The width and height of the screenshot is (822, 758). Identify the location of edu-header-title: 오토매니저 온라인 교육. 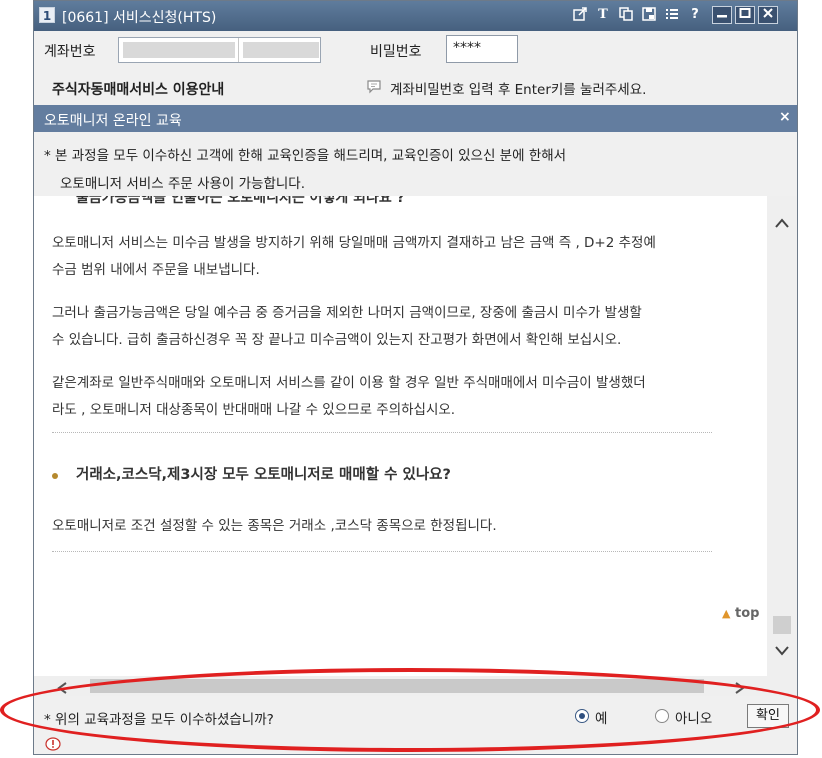
(113, 121).